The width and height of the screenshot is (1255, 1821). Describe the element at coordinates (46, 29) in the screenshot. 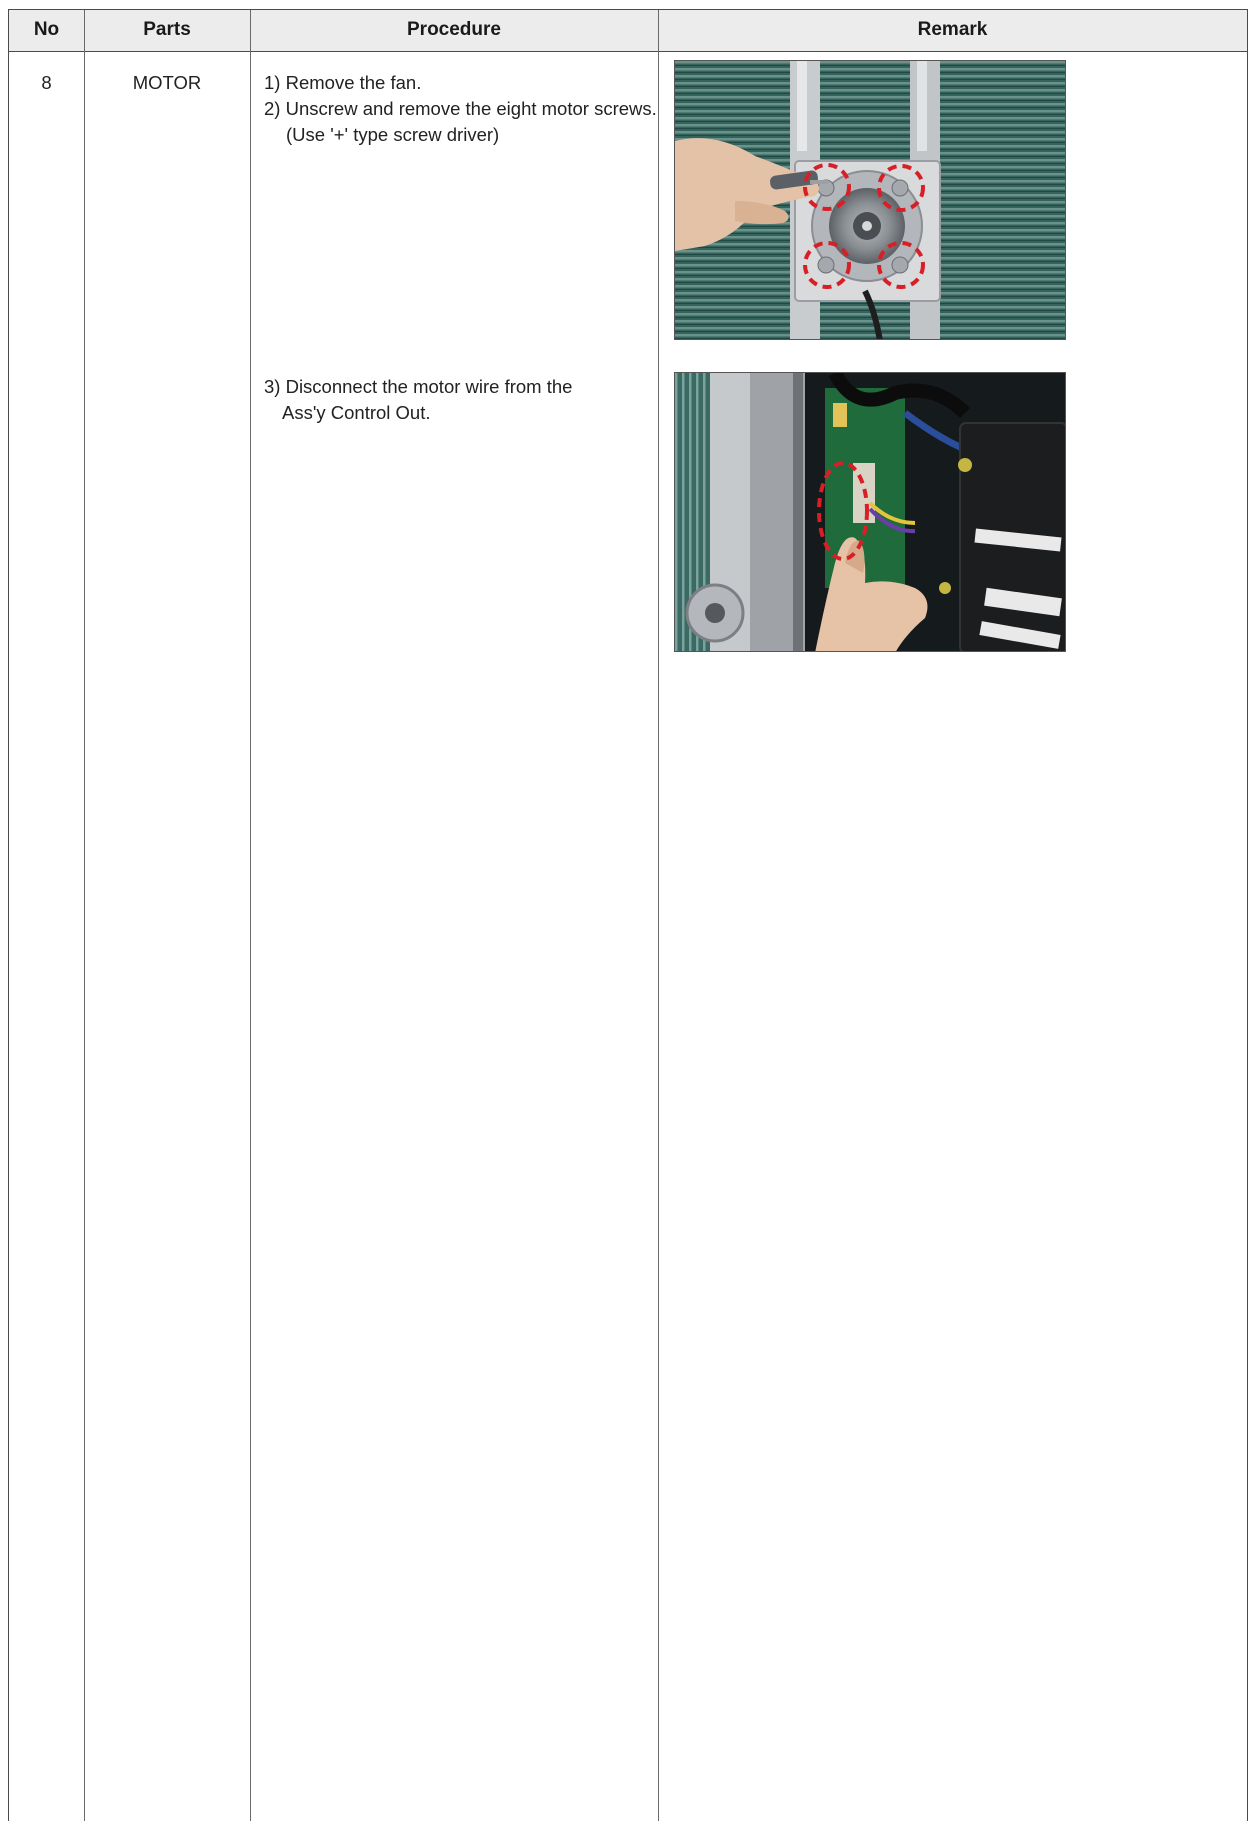

I see `header-no: No` at that location.